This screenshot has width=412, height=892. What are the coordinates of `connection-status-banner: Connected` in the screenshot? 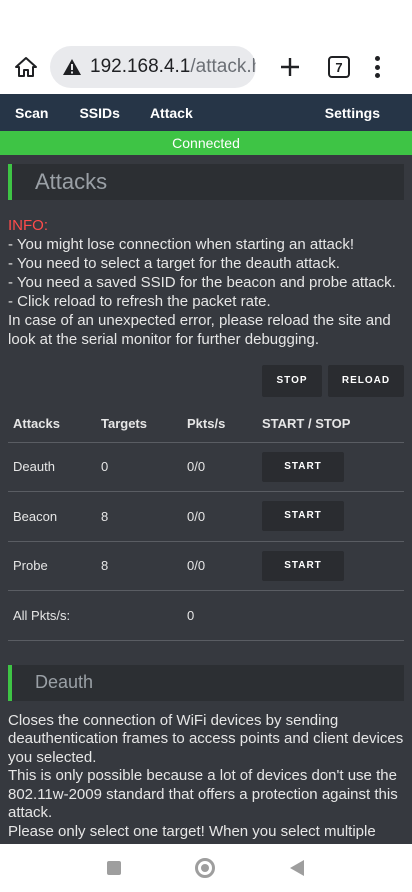 It's located at (206, 143).